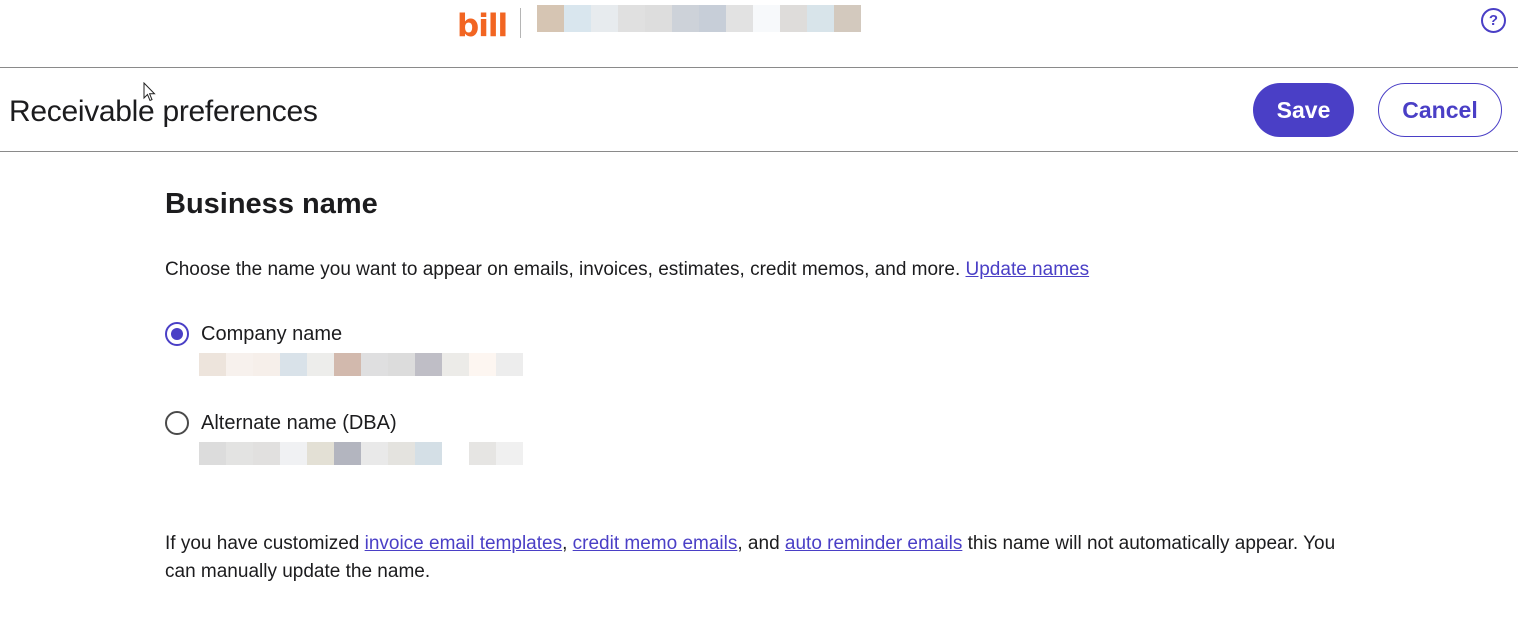 Image resolution: width=1518 pixels, height=642 pixels. Describe the element at coordinates (1493, 20) in the screenshot. I see `help-icon: ?` at that location.